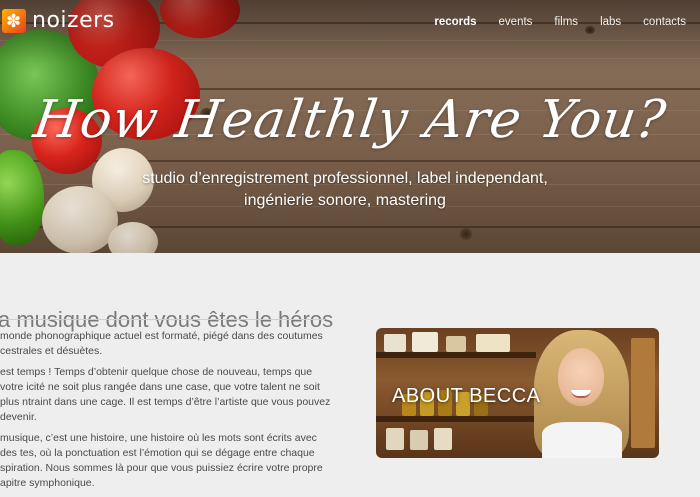 Image resolution: width=700 pixels, height=497 pixels. I want to click on hero-subtitle-line: ingénierie sonore, mastering, so click(345, 200).